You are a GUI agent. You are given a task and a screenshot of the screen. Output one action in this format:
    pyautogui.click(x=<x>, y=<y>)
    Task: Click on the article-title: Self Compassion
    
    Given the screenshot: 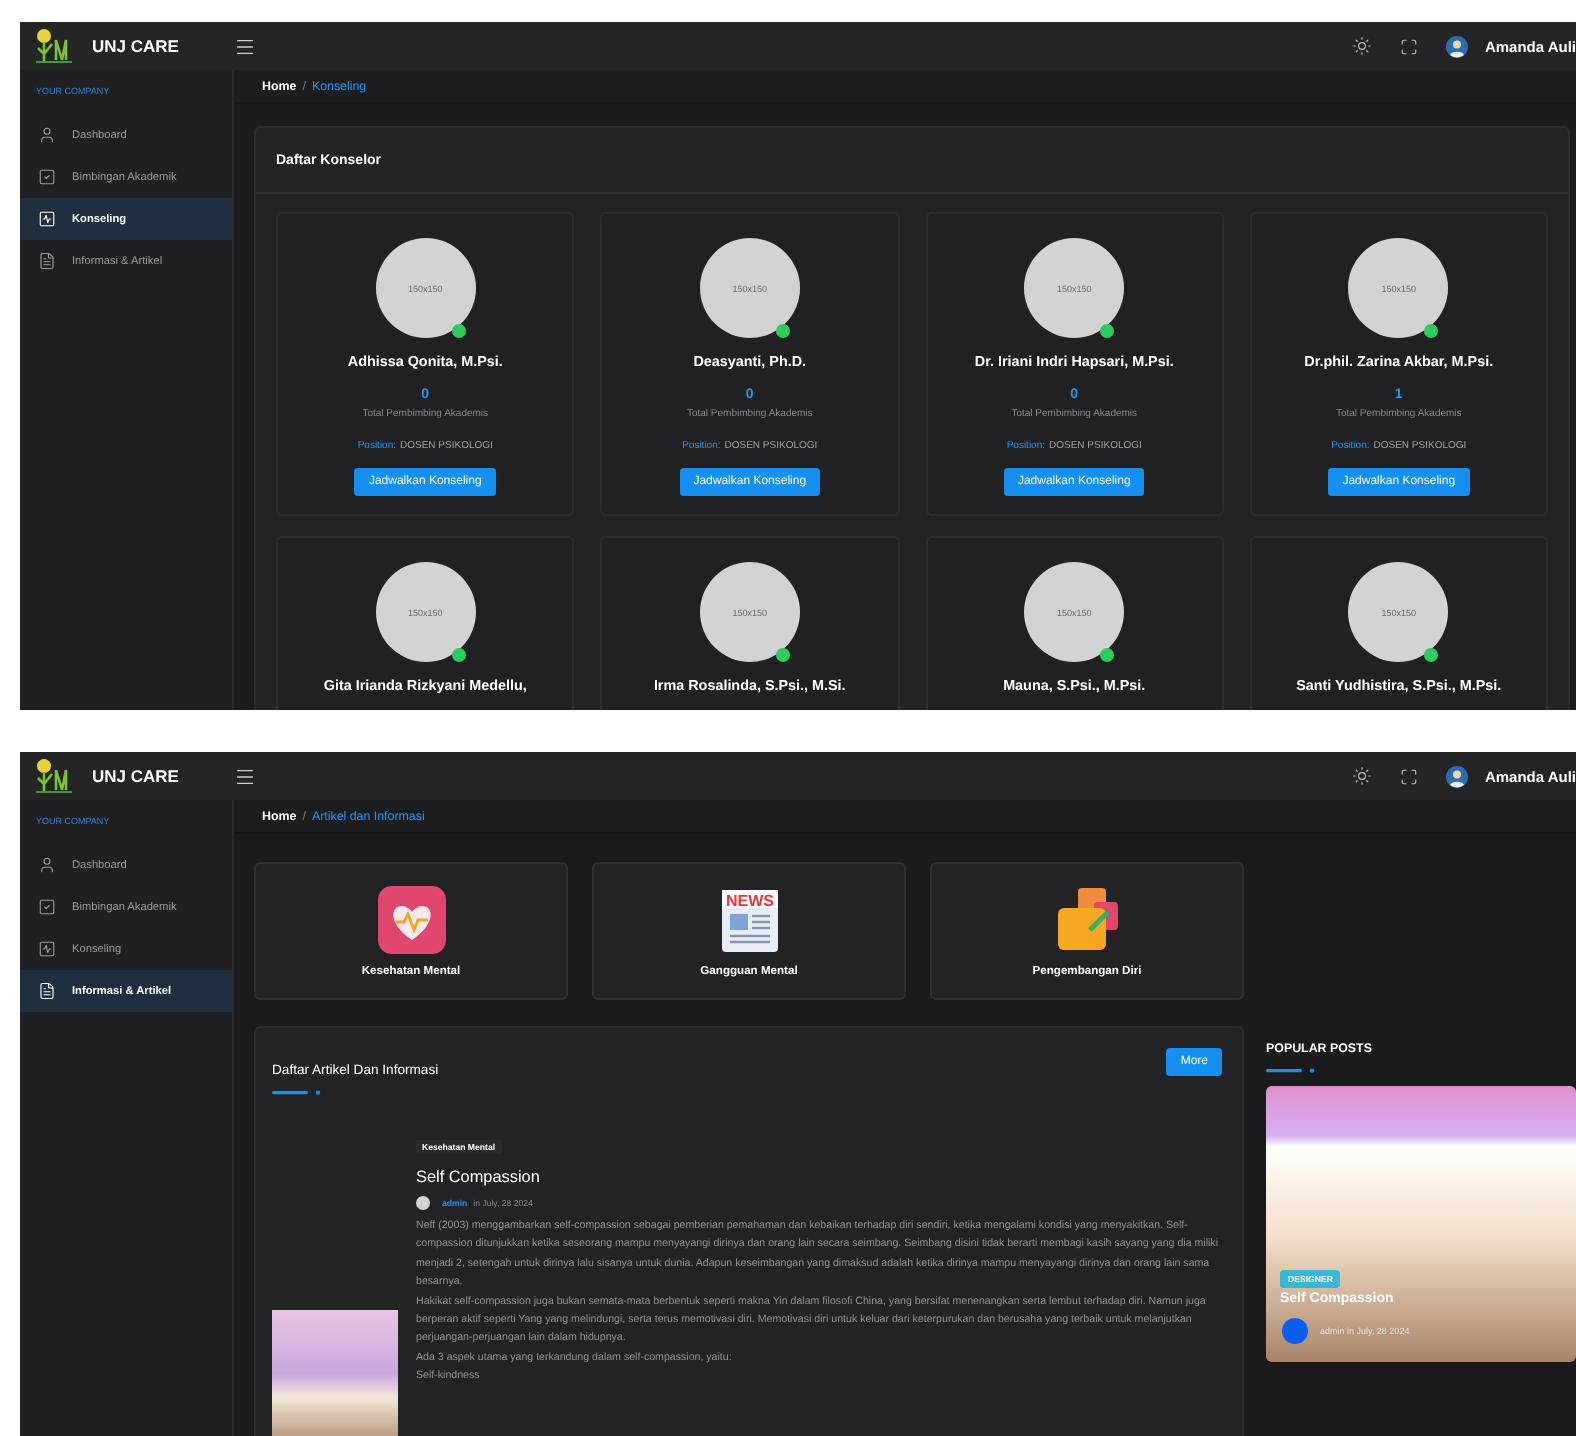 What is the action you would take?
    pyautogui.click(x=819, y=1177)
    